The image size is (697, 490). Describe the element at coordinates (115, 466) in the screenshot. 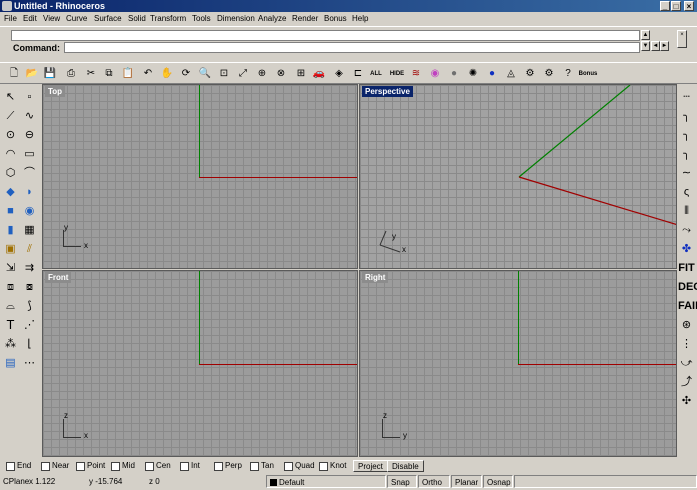

I see `osnap-mid-checkbox` at that location.